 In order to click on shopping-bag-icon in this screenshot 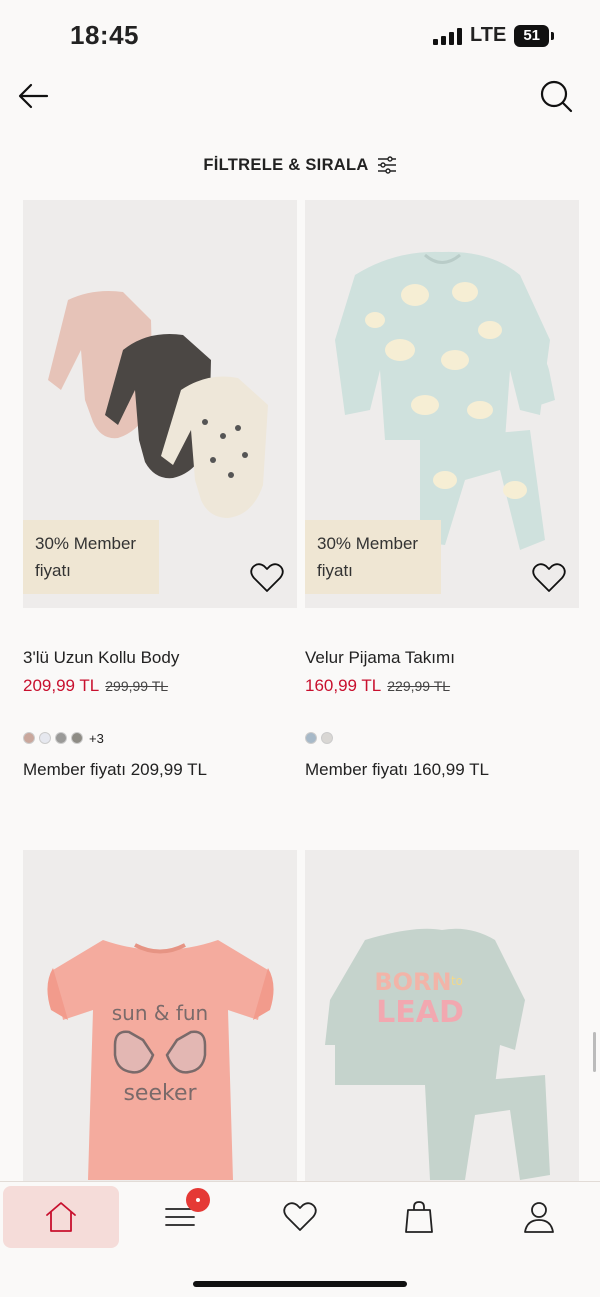, I will do `click(419, 1217)`.